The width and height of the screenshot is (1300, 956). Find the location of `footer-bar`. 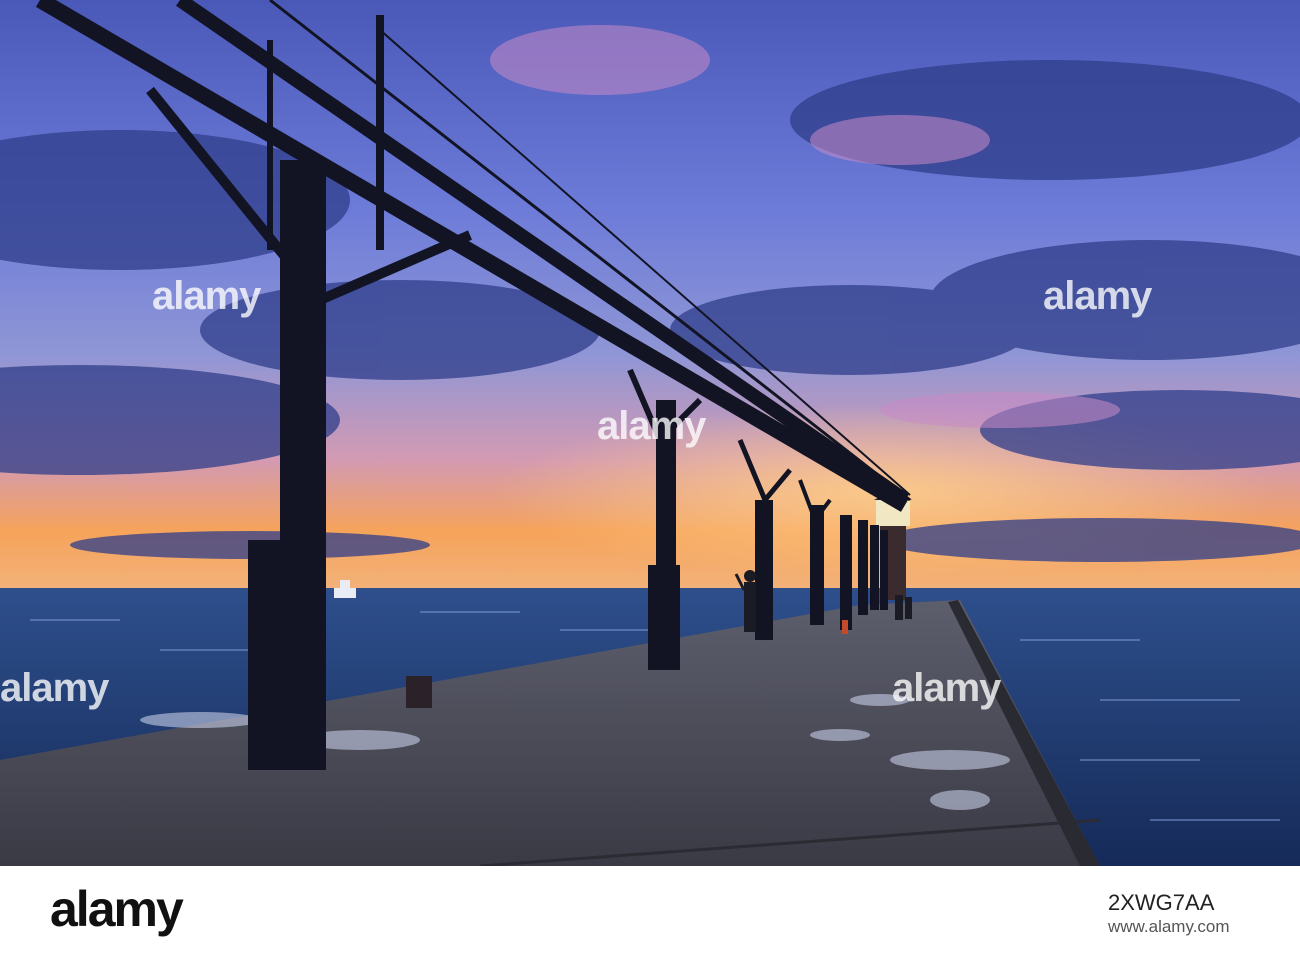

footer-bar is located at coordinates (650, 911).